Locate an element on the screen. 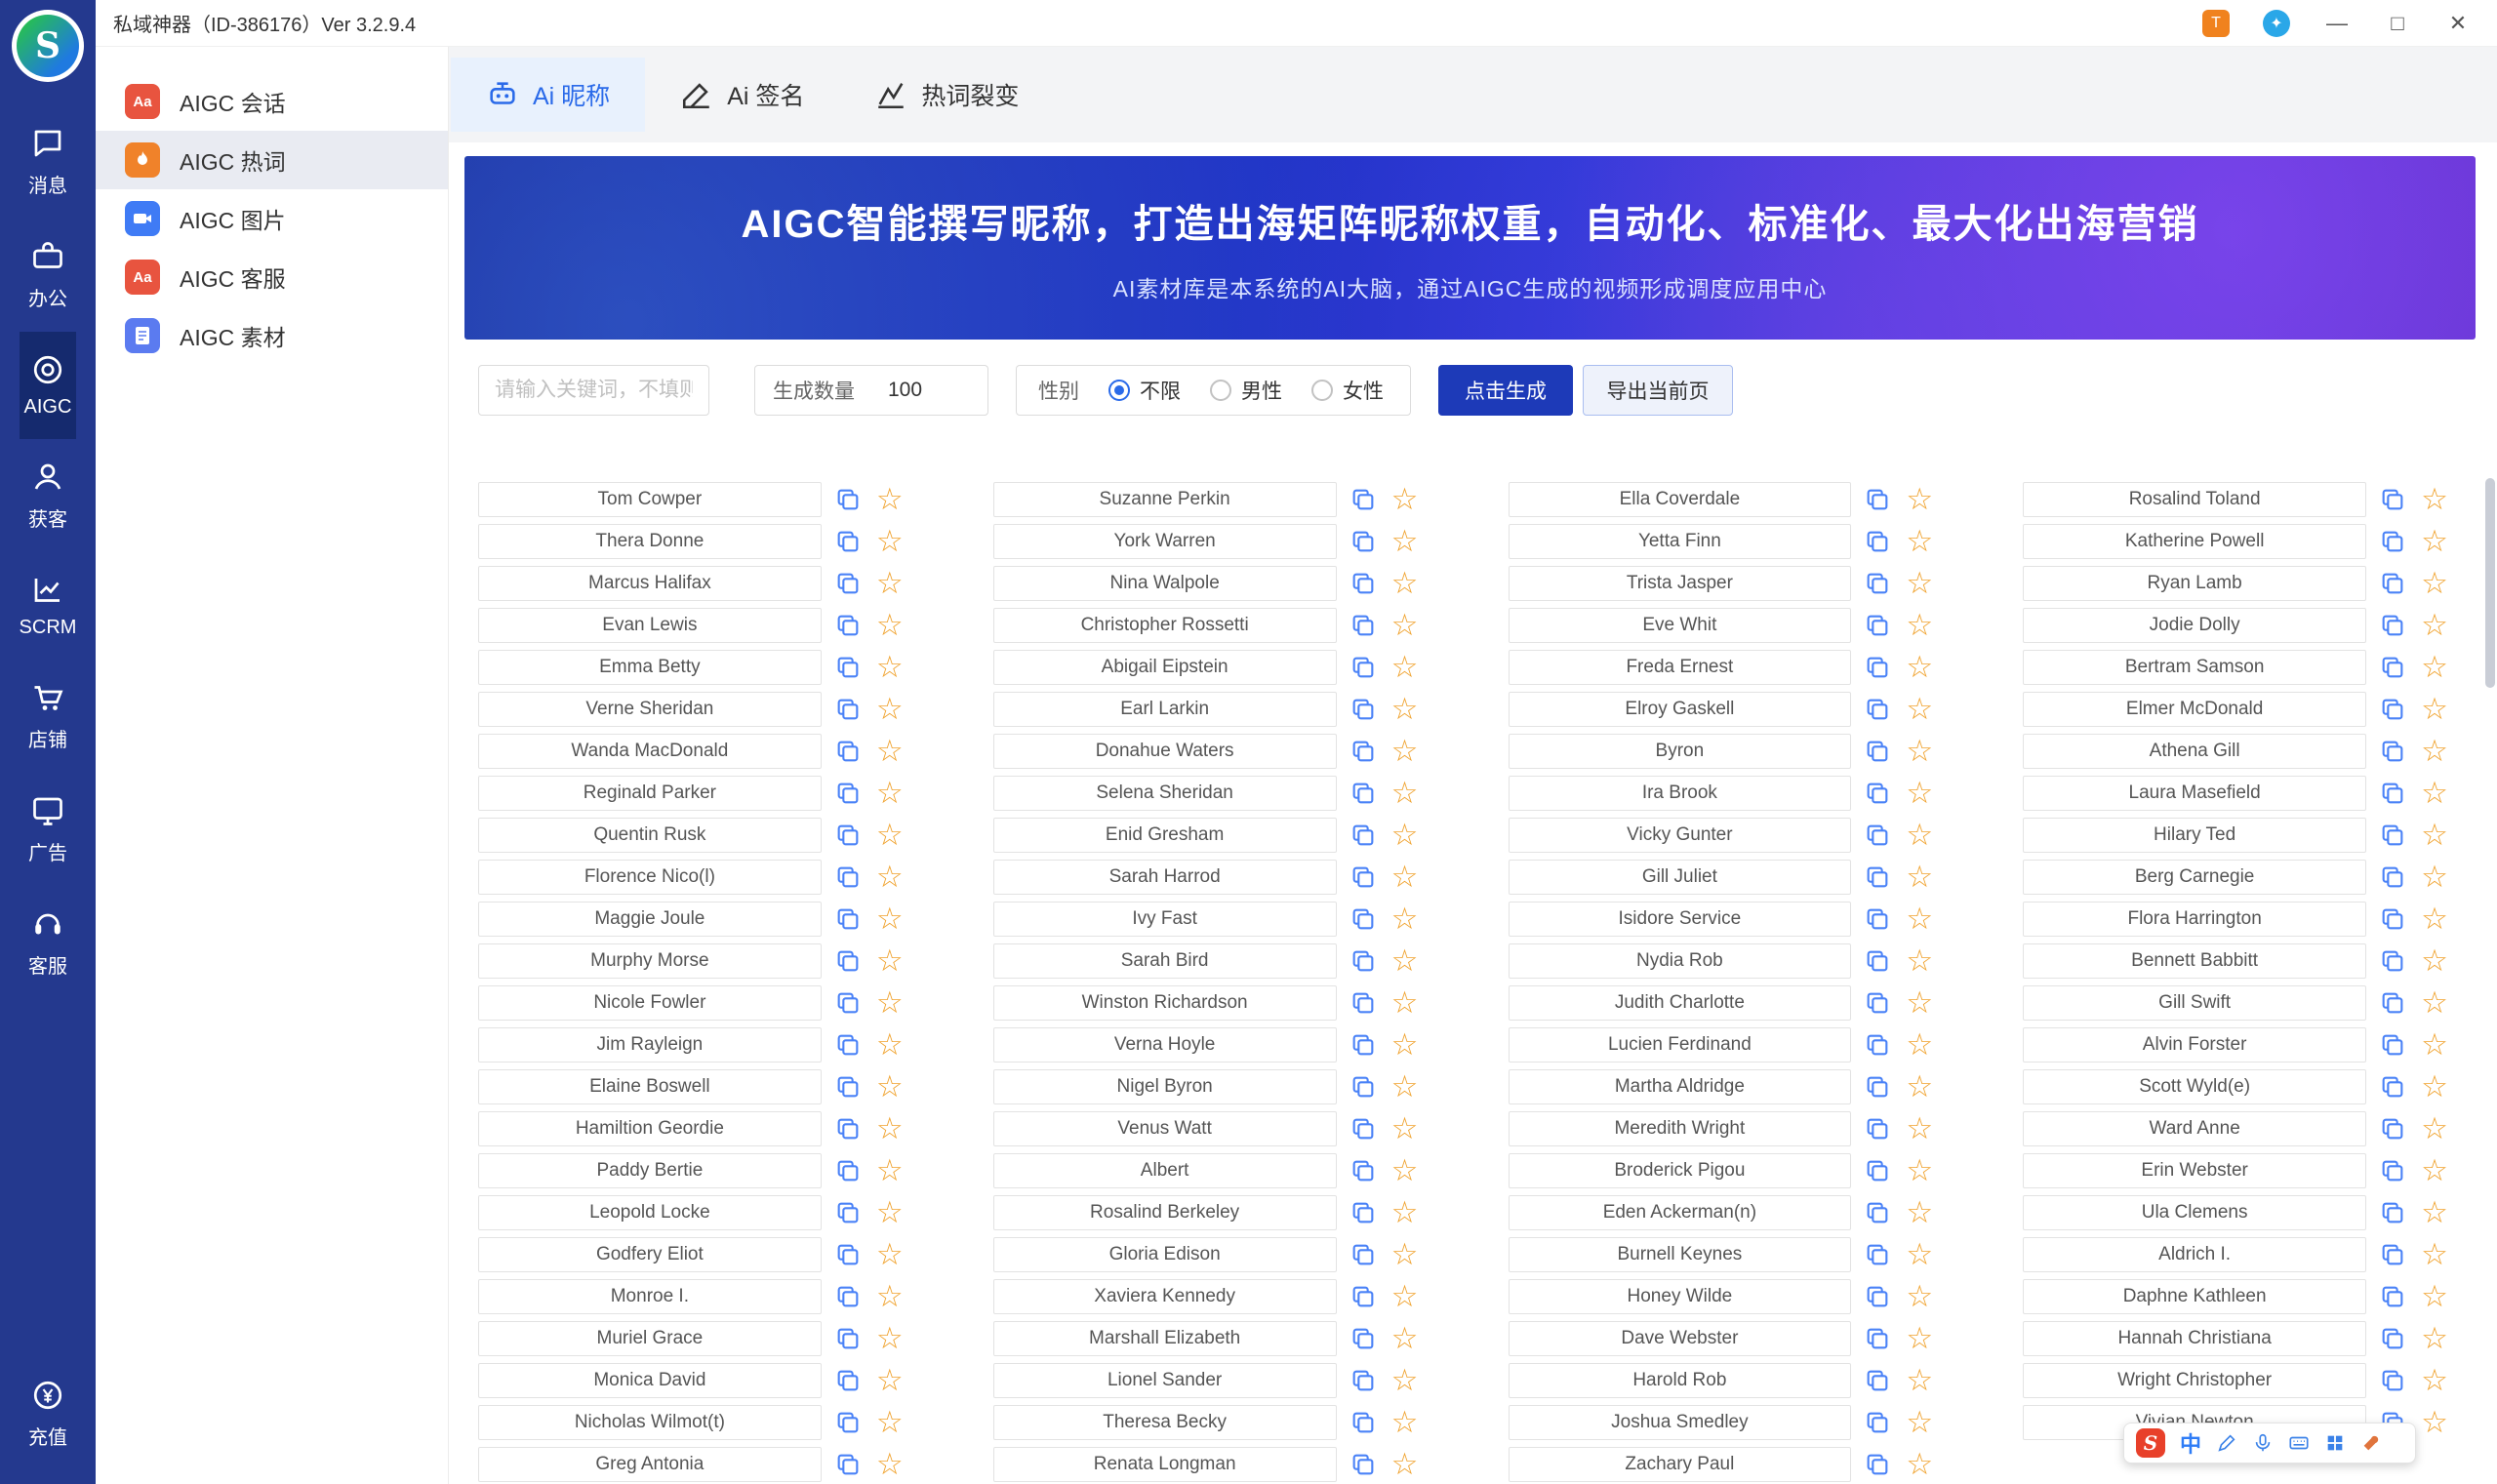 Image resolution: width=2497 pixels, height=1484 pixels. pen-icon is located at coordinates (2227, 1443).